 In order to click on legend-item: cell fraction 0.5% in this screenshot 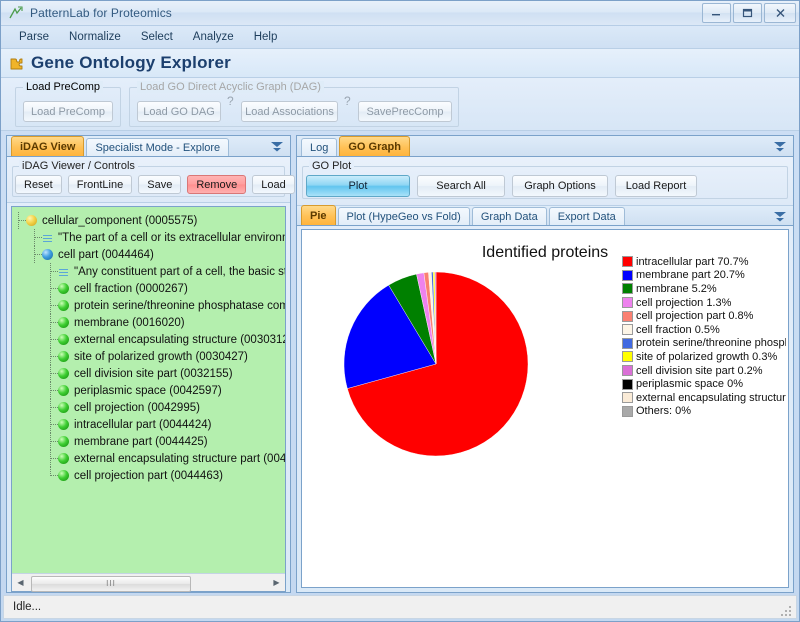, I will do `click(704, 330)`.